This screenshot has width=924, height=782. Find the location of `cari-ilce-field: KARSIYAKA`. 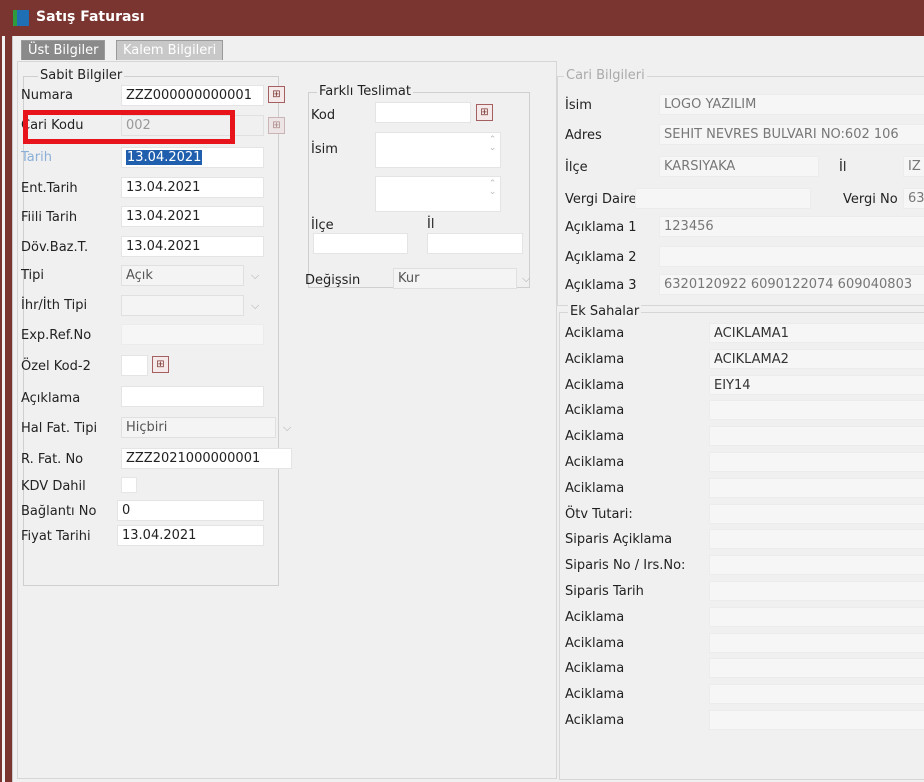

cari-ilce-field: KARSIYAKA is located at coordinates (739, 166).